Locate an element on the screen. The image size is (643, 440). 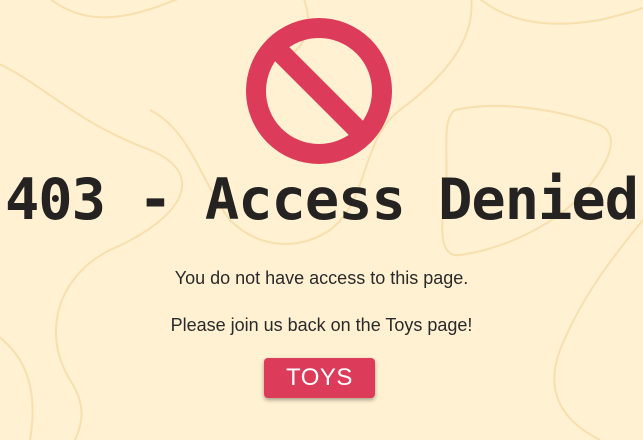
redirect-message: Please join us back on the Toys page! is located at coordinates (321, 325).